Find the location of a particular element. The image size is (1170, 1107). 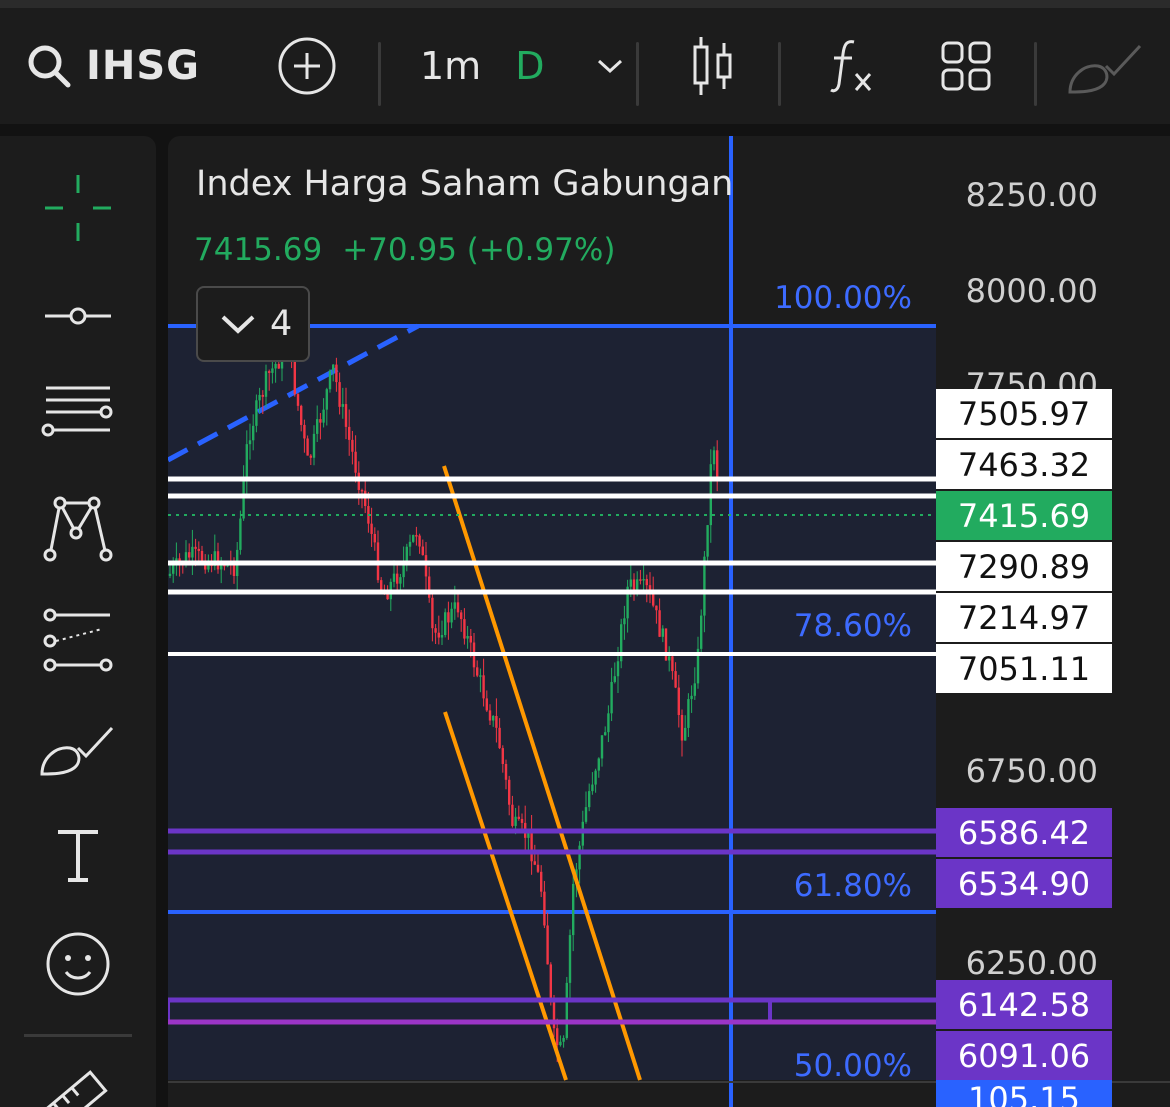

price-tag-6534: 6534.90 is located at coordinates (1024, 883).